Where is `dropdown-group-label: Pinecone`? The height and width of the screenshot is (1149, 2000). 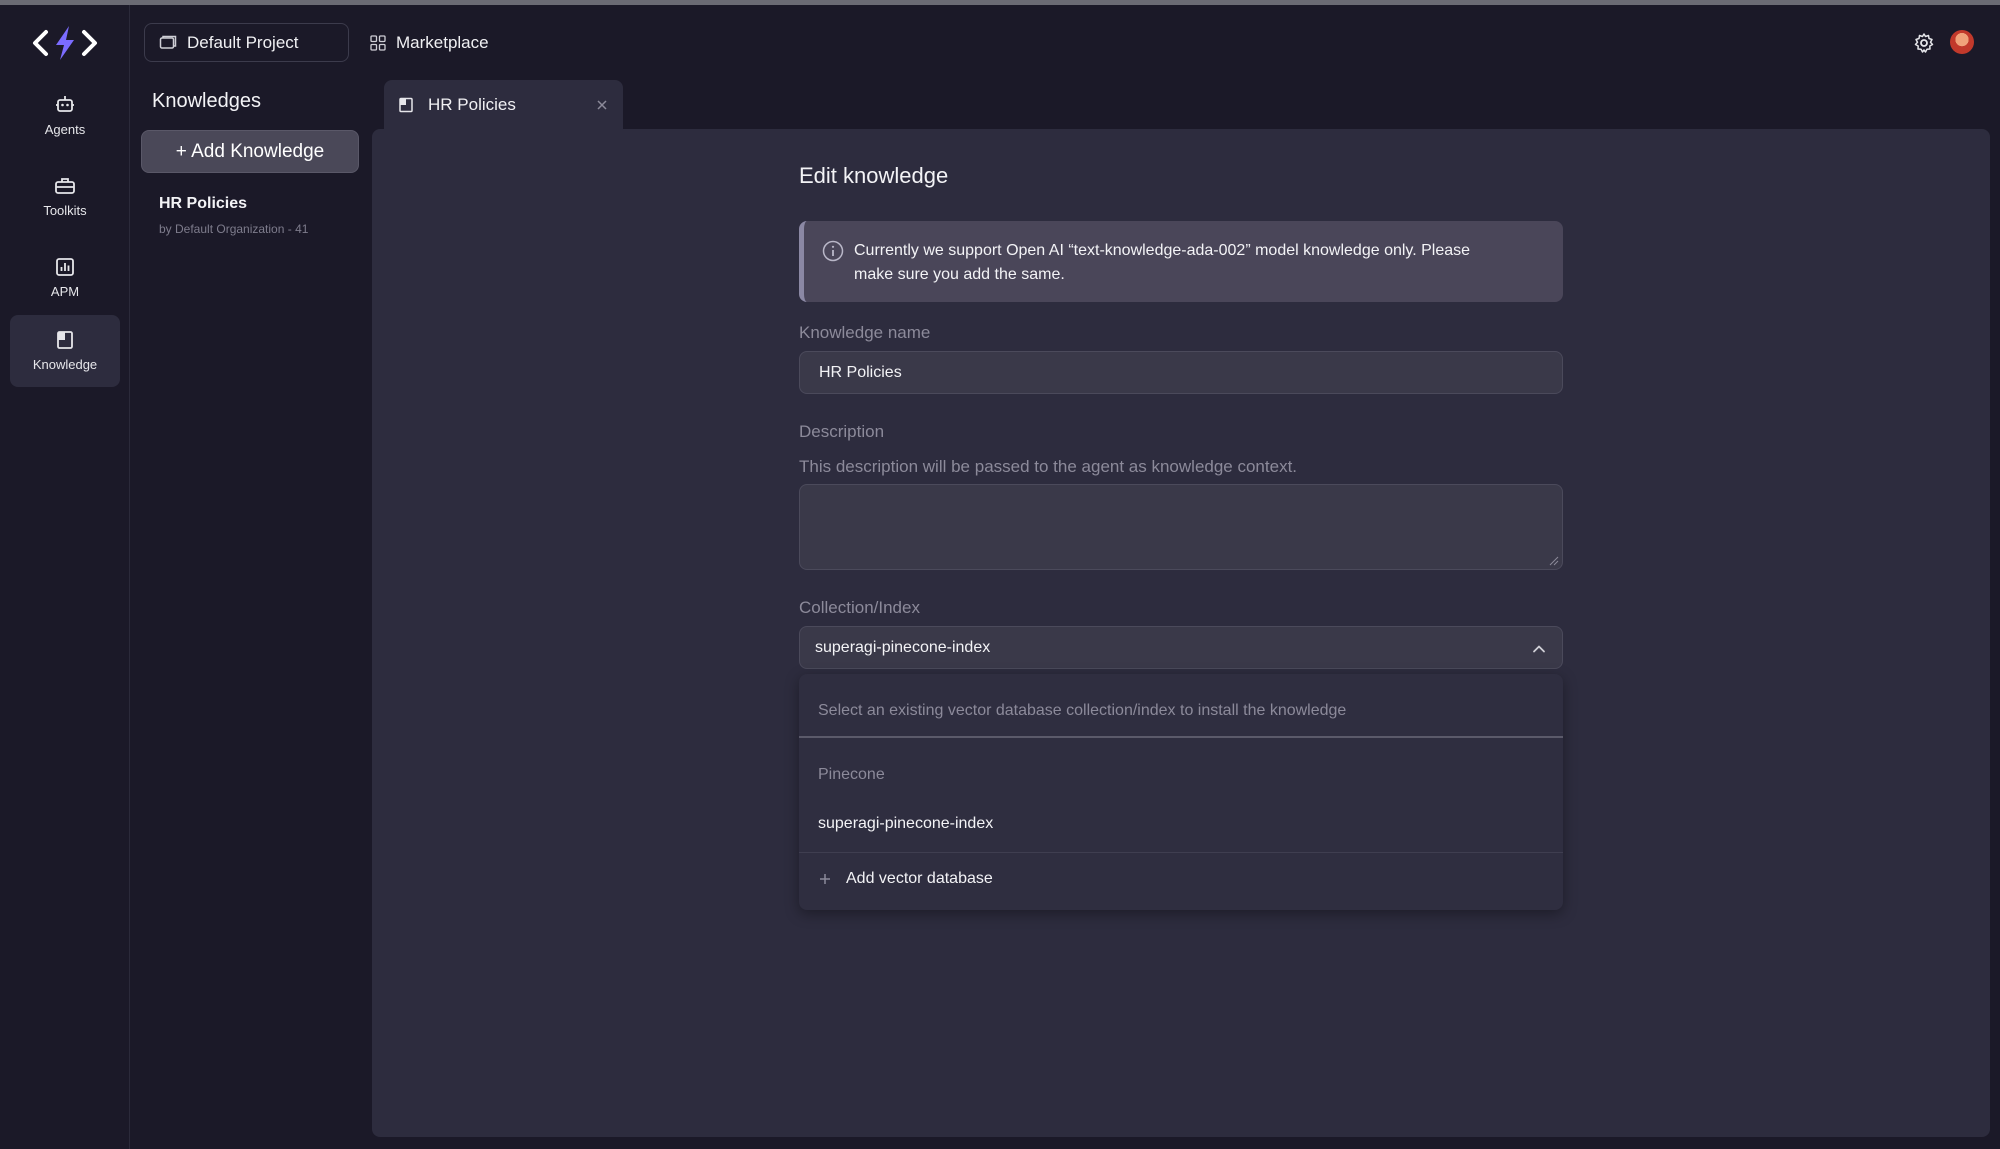 dropdown-group-label: Pinecone is located at coordinates (851, 774).